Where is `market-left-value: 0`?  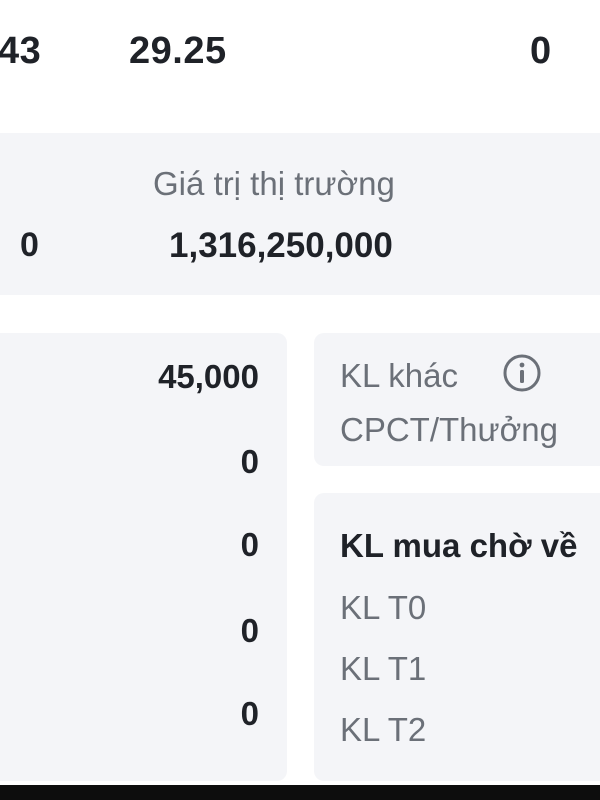
market-left-value: 0 is located at coordinates (29, 245).